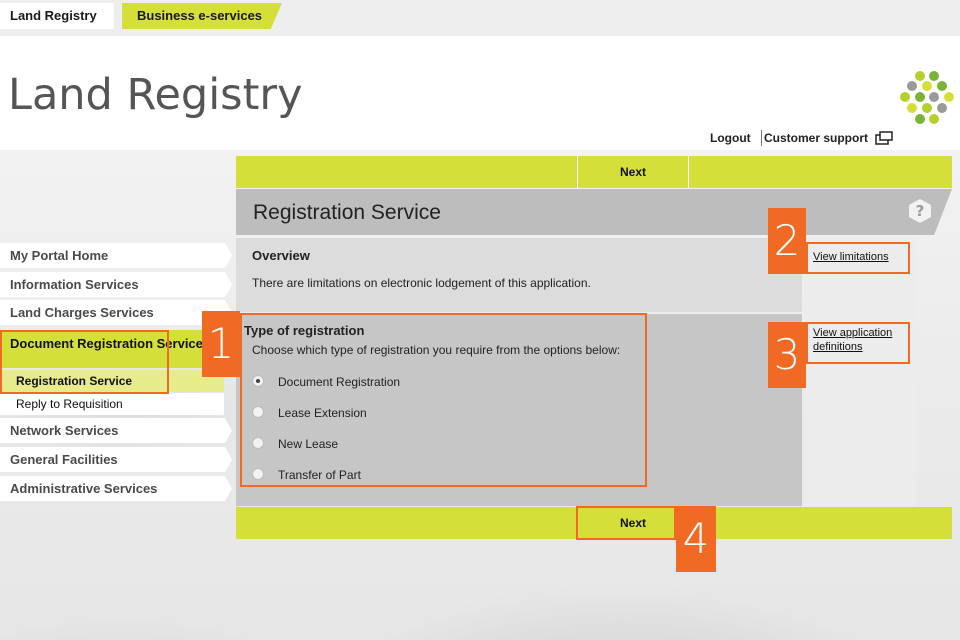 The height and width of the screenshot is (640, 960). Describe the element at coordinates (884, 138) in the screenshot. I see `external-window-icon` at that location.